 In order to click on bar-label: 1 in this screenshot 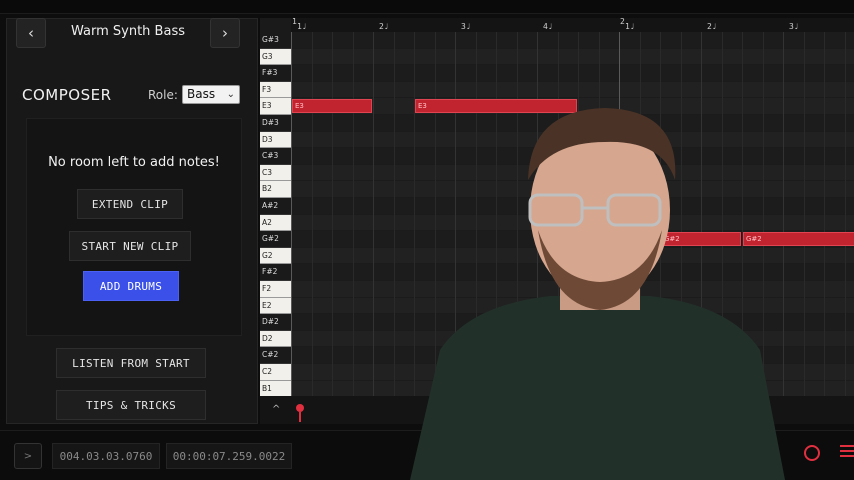, I will do `click(294, 21)`.